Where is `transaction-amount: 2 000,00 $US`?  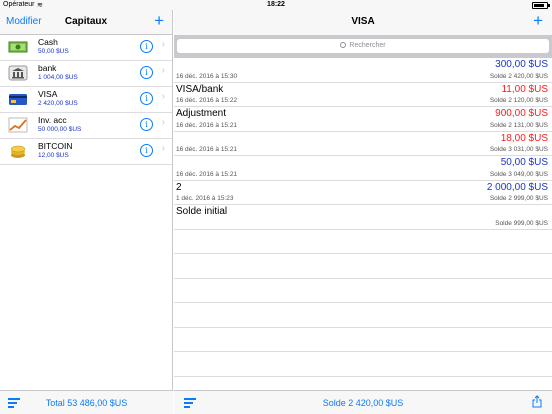
transaction-amount: 2 000,00 $US is located at coordinates (517, 187).